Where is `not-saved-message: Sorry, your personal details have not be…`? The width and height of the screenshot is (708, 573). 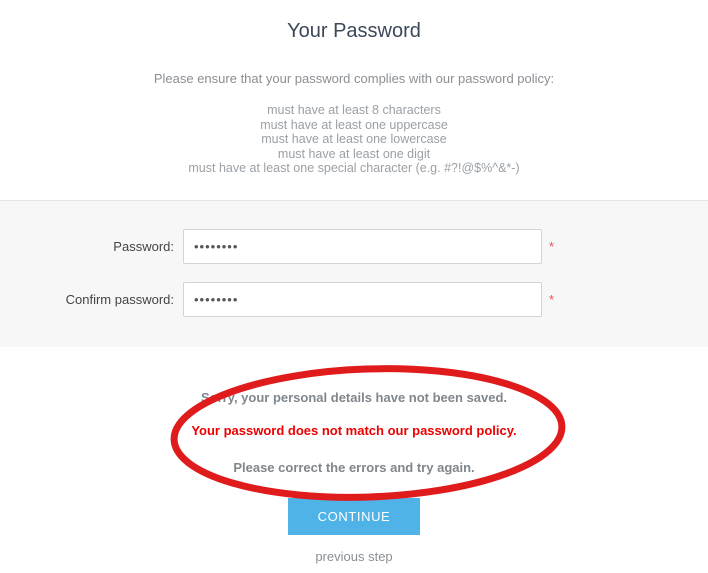 not-saved-message: Sorry, your personal details have not be… is located at coordinates (354, 397).